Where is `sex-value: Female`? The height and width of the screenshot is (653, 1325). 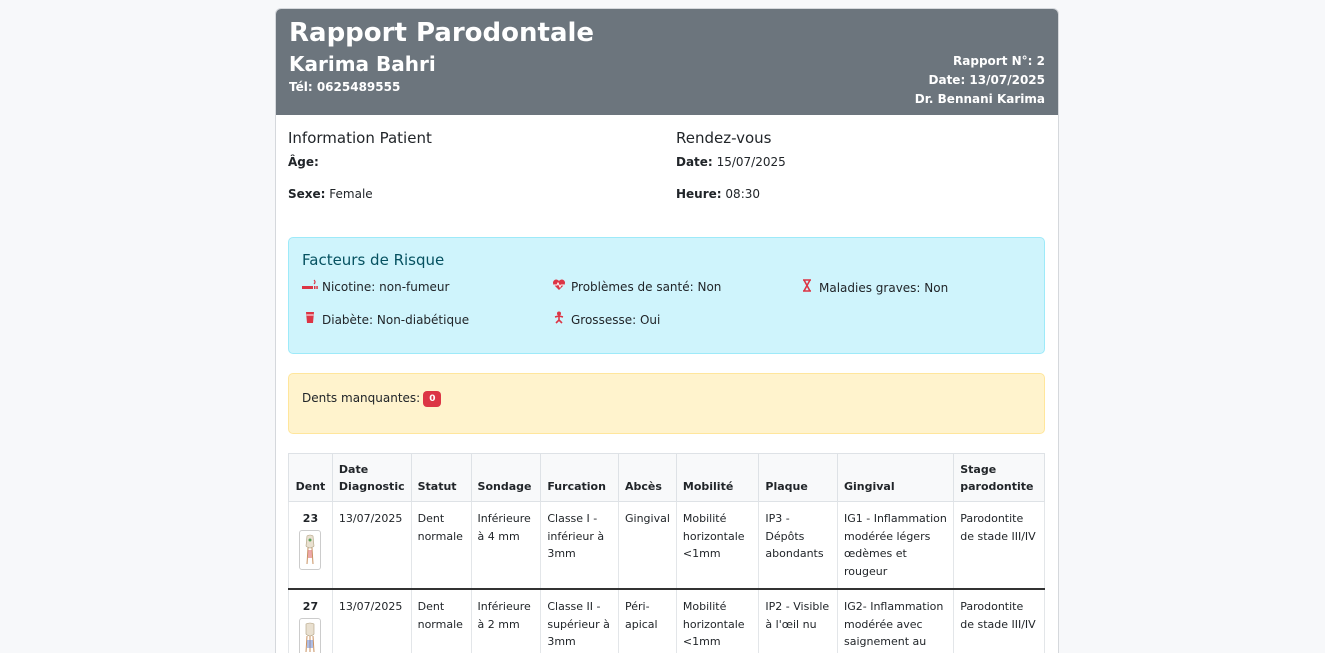 sex-value: Female is located at coordinates (351, 194).